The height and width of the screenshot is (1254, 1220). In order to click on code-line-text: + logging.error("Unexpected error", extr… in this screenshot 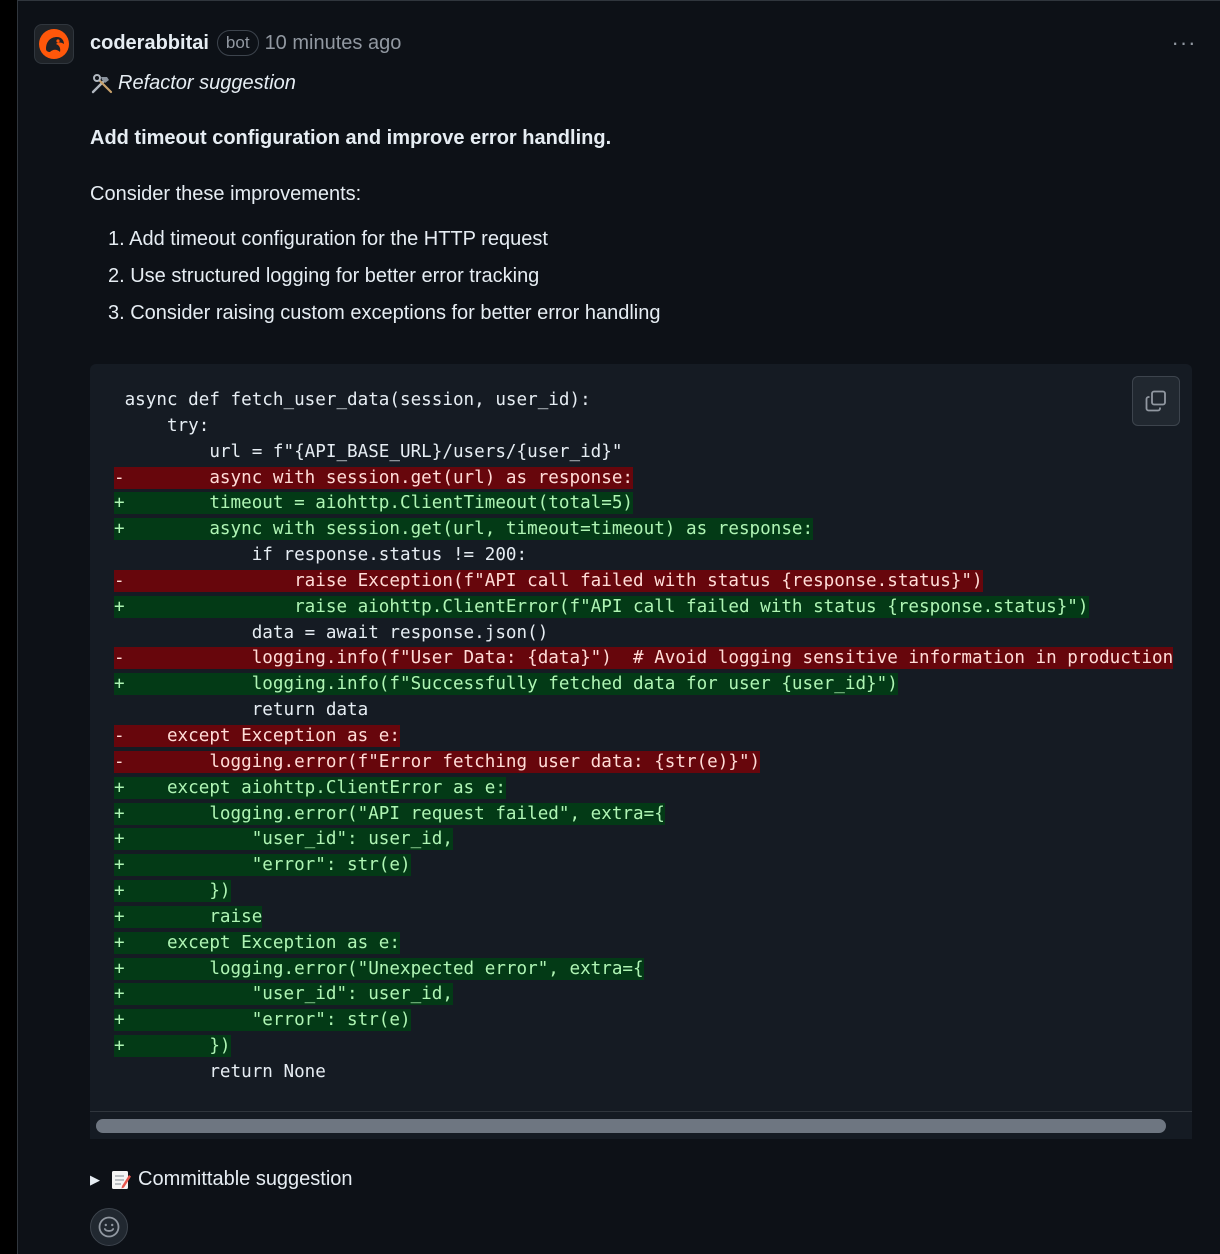, I will do `click(379, 968)`.